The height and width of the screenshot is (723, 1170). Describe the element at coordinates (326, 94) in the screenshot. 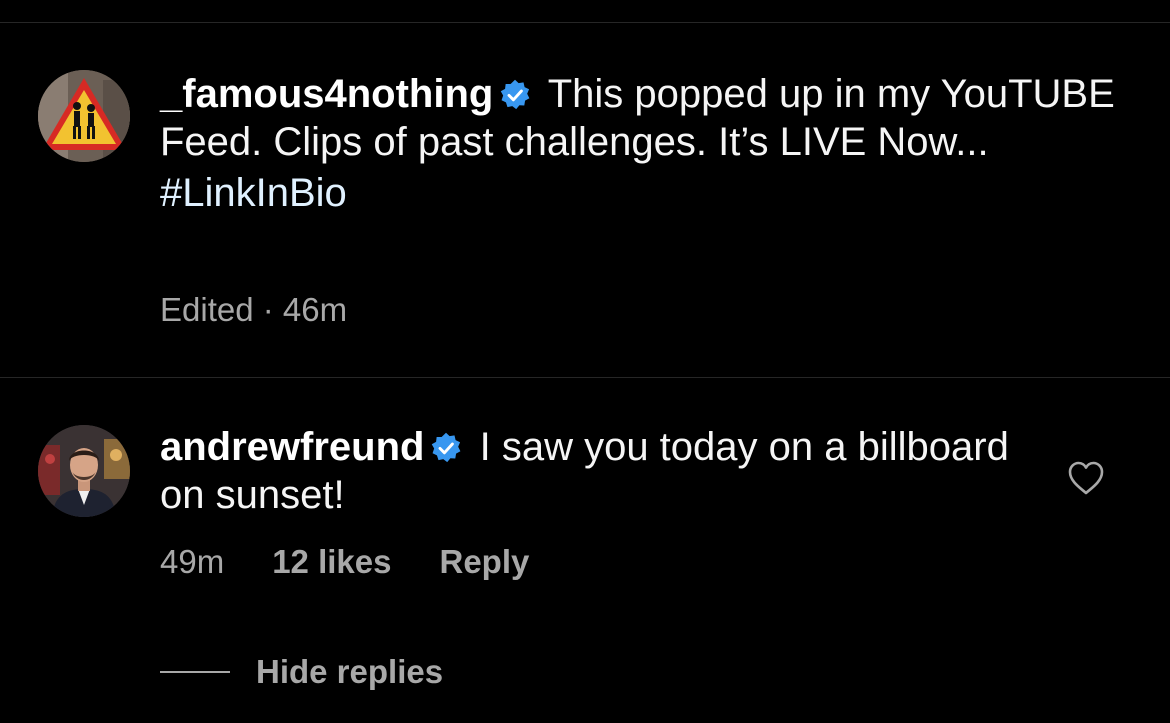

I see `caption-username: _famous4nothing` at that location.